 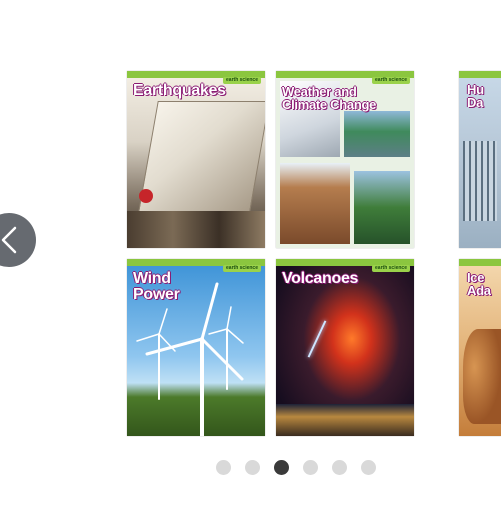 I want to click on book-cover-ice-age-partial: Ice Ada, so click(x=480, y=347).